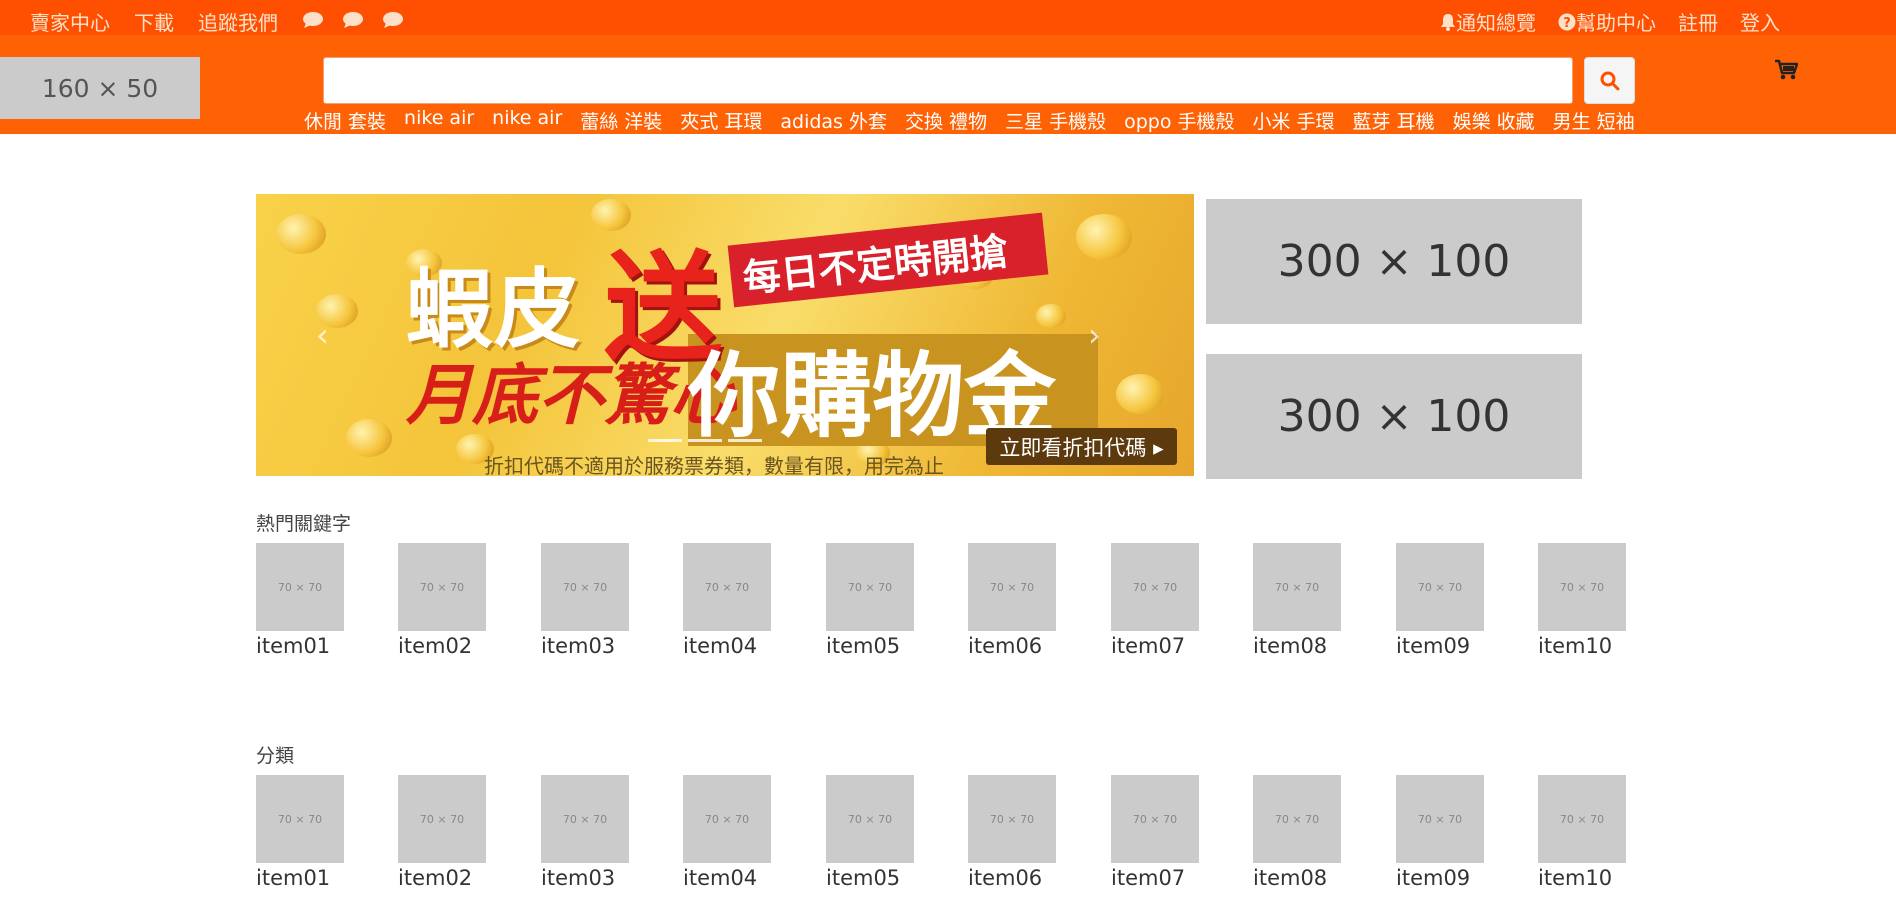 Image resolution: width=1896 pixels, height=905 pixels. Describe the element at coordinates (1616, 23) in the screenshot. I see `help-center-label: 幫助中心` at that location.